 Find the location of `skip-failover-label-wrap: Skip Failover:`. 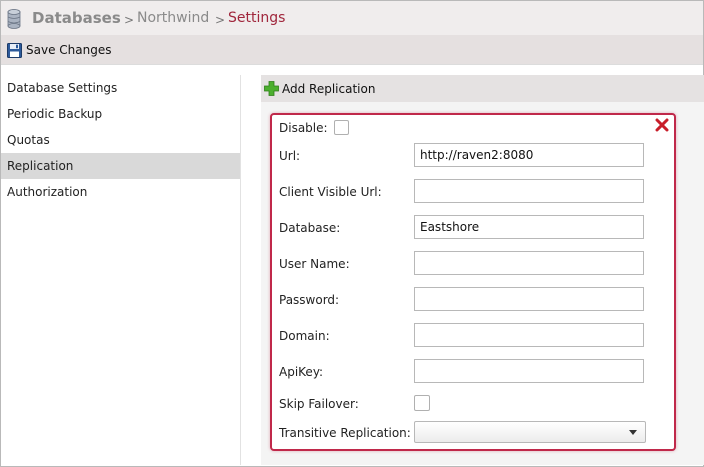

skip-failover-label-wrap: Skip Failover: is located at coordinates (319, 404).